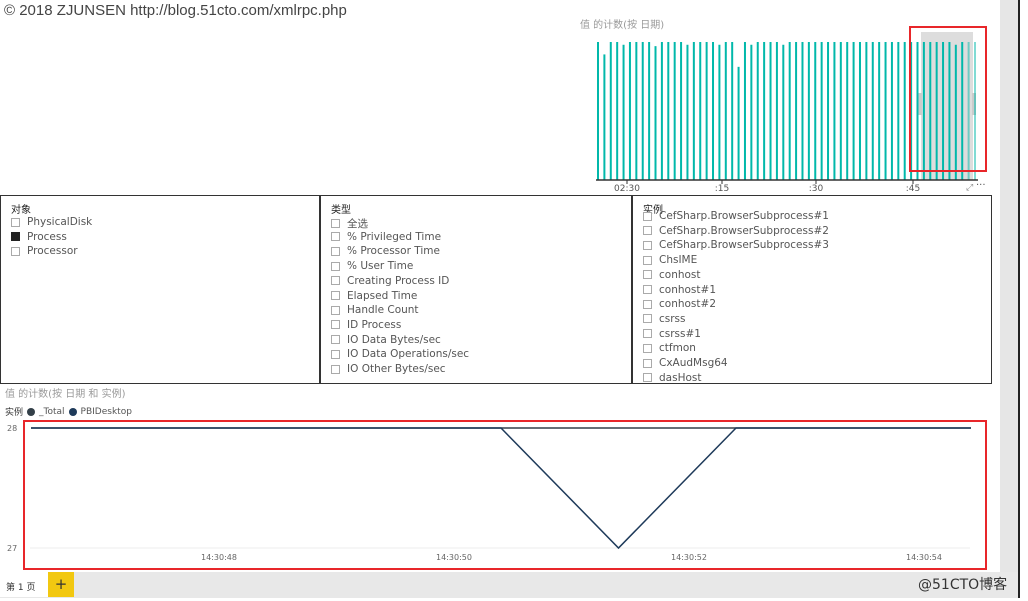 This screenshot has height=601, width=1028. I want to click on slicer-item: Creating Process ID, so click(390, 281).